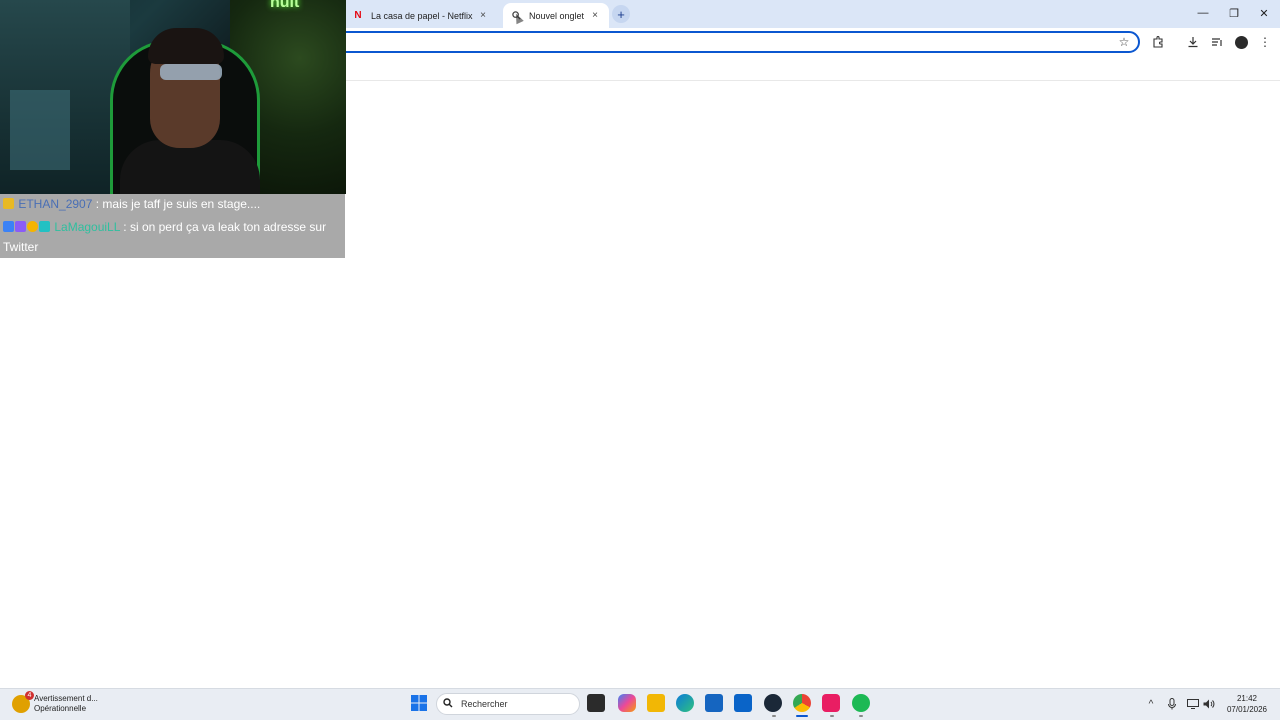 Image resolution: width=1280 pixels, height=720 pixels. What do you see at coordinates (737, 42) in the screenshot?
I see `address-bar` at bounding box center [737, 42].